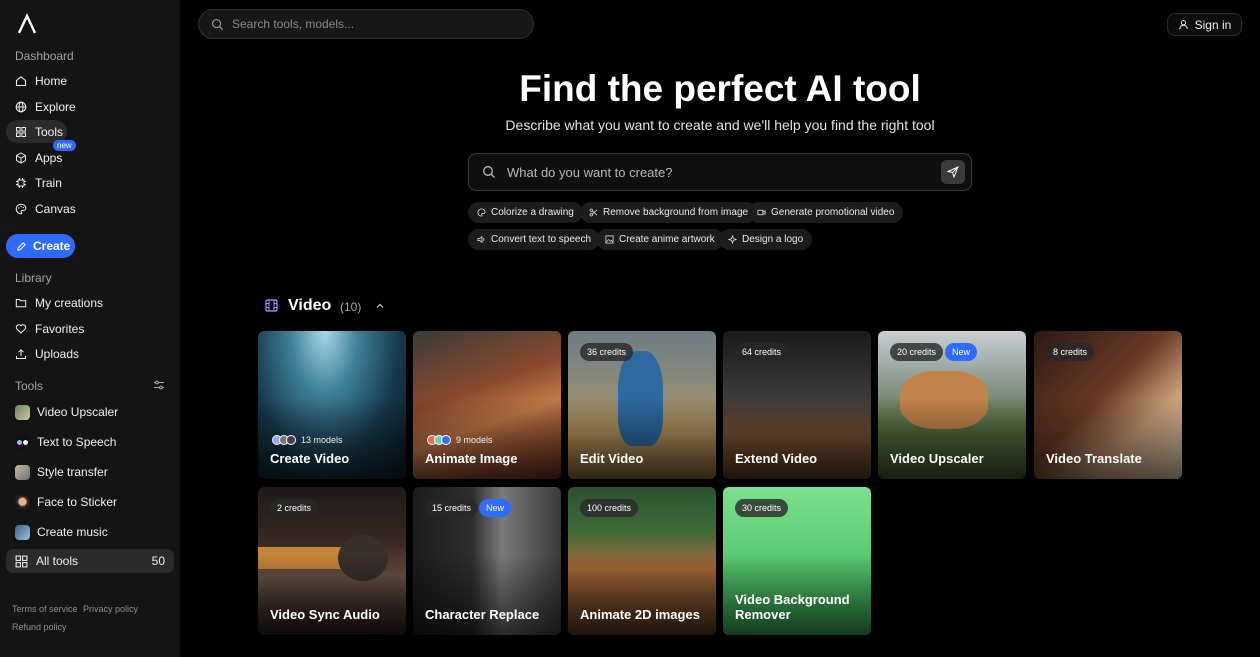  I want to click on sidebar-item-train: Train, so click(90, 182).